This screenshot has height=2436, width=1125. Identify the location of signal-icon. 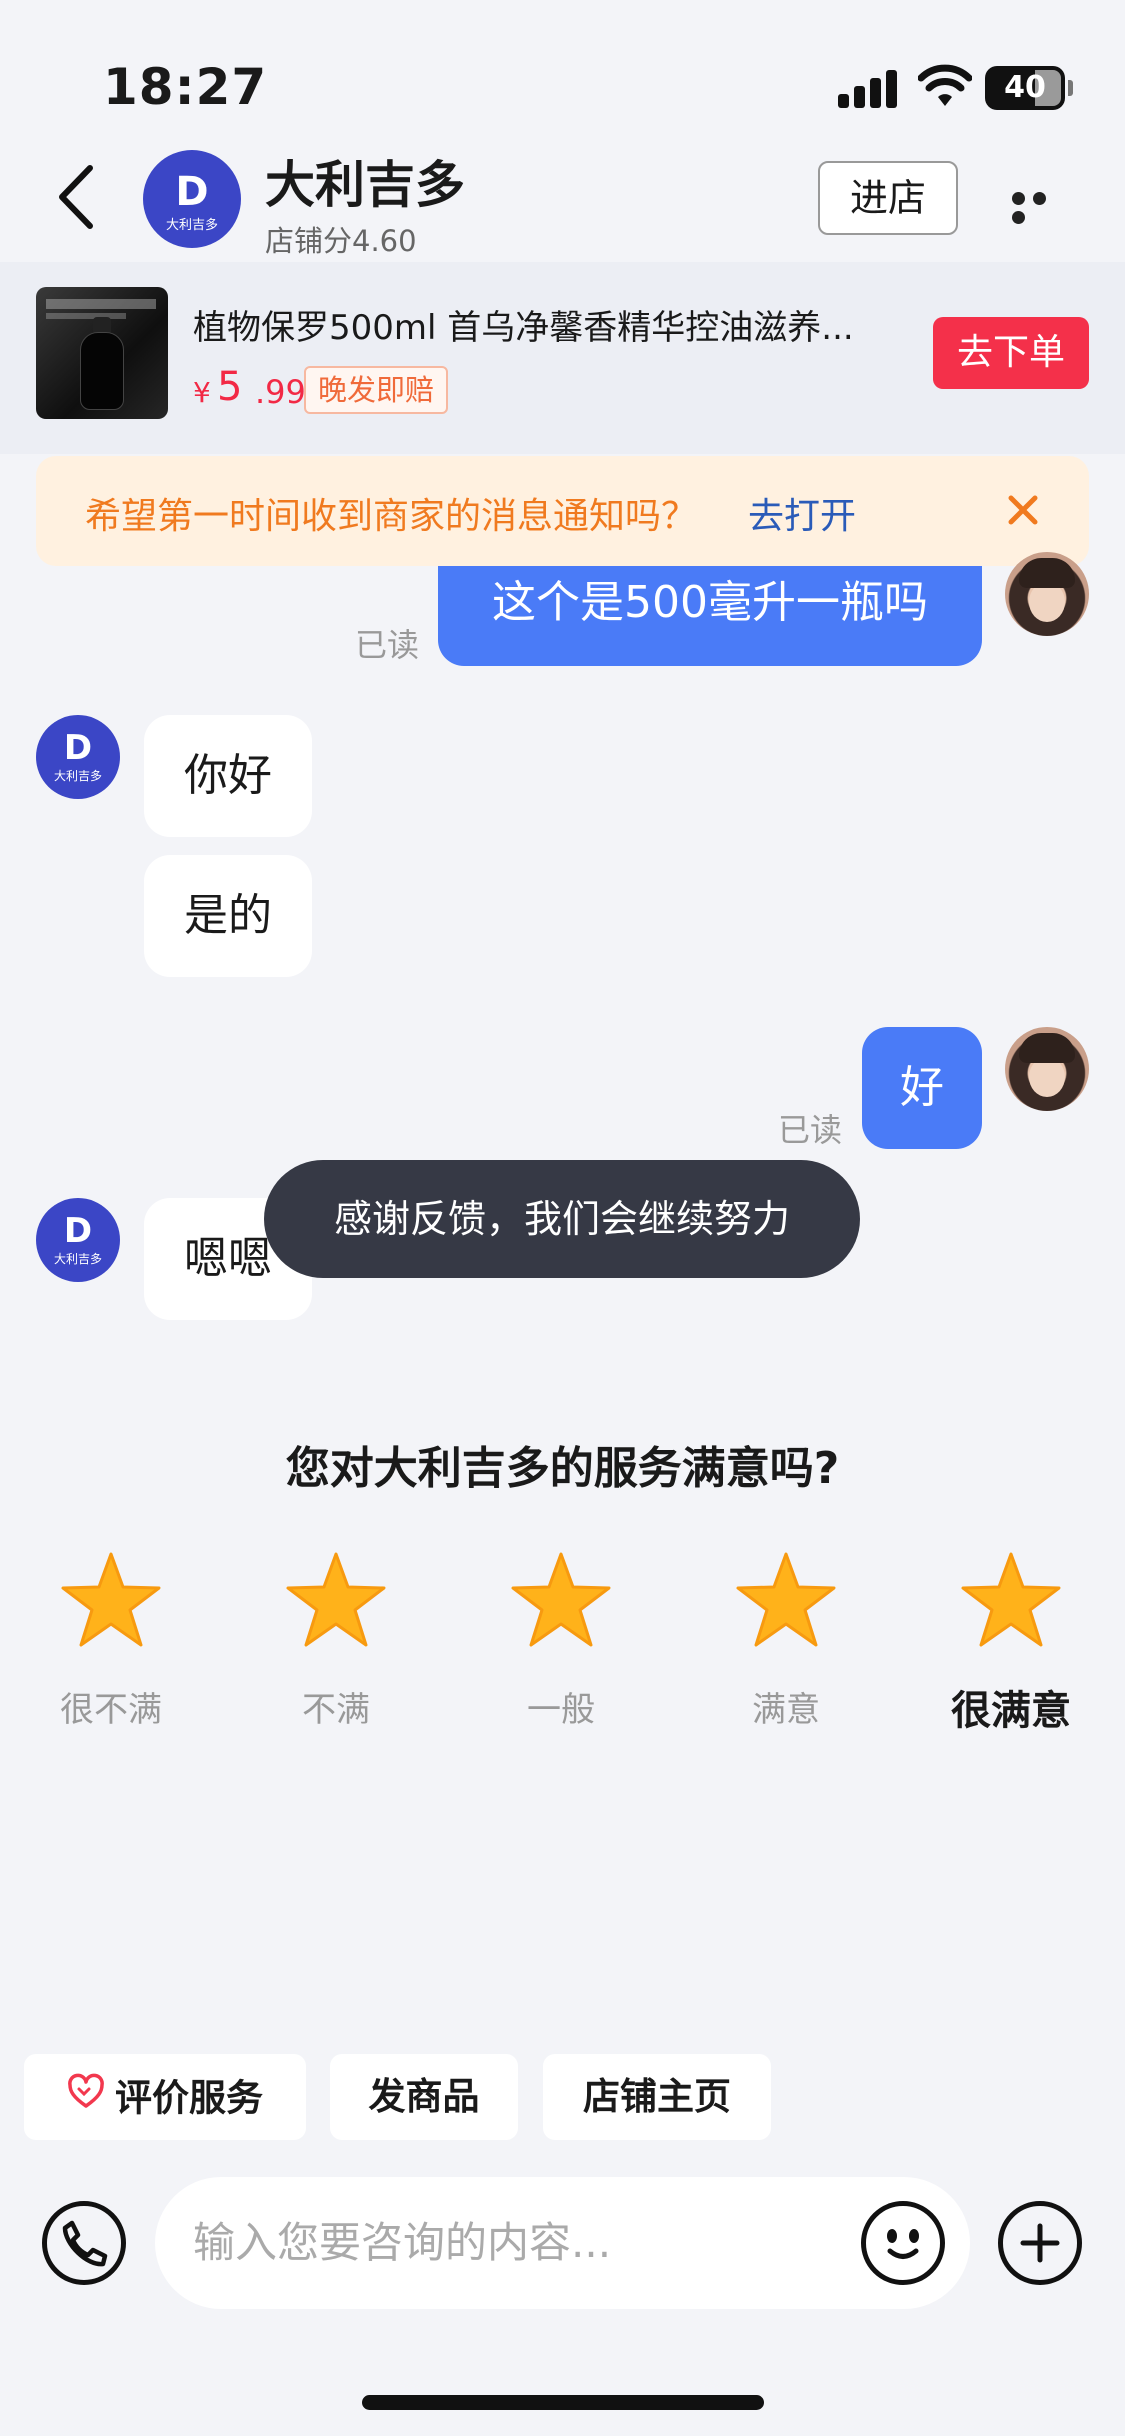
(868, 88).